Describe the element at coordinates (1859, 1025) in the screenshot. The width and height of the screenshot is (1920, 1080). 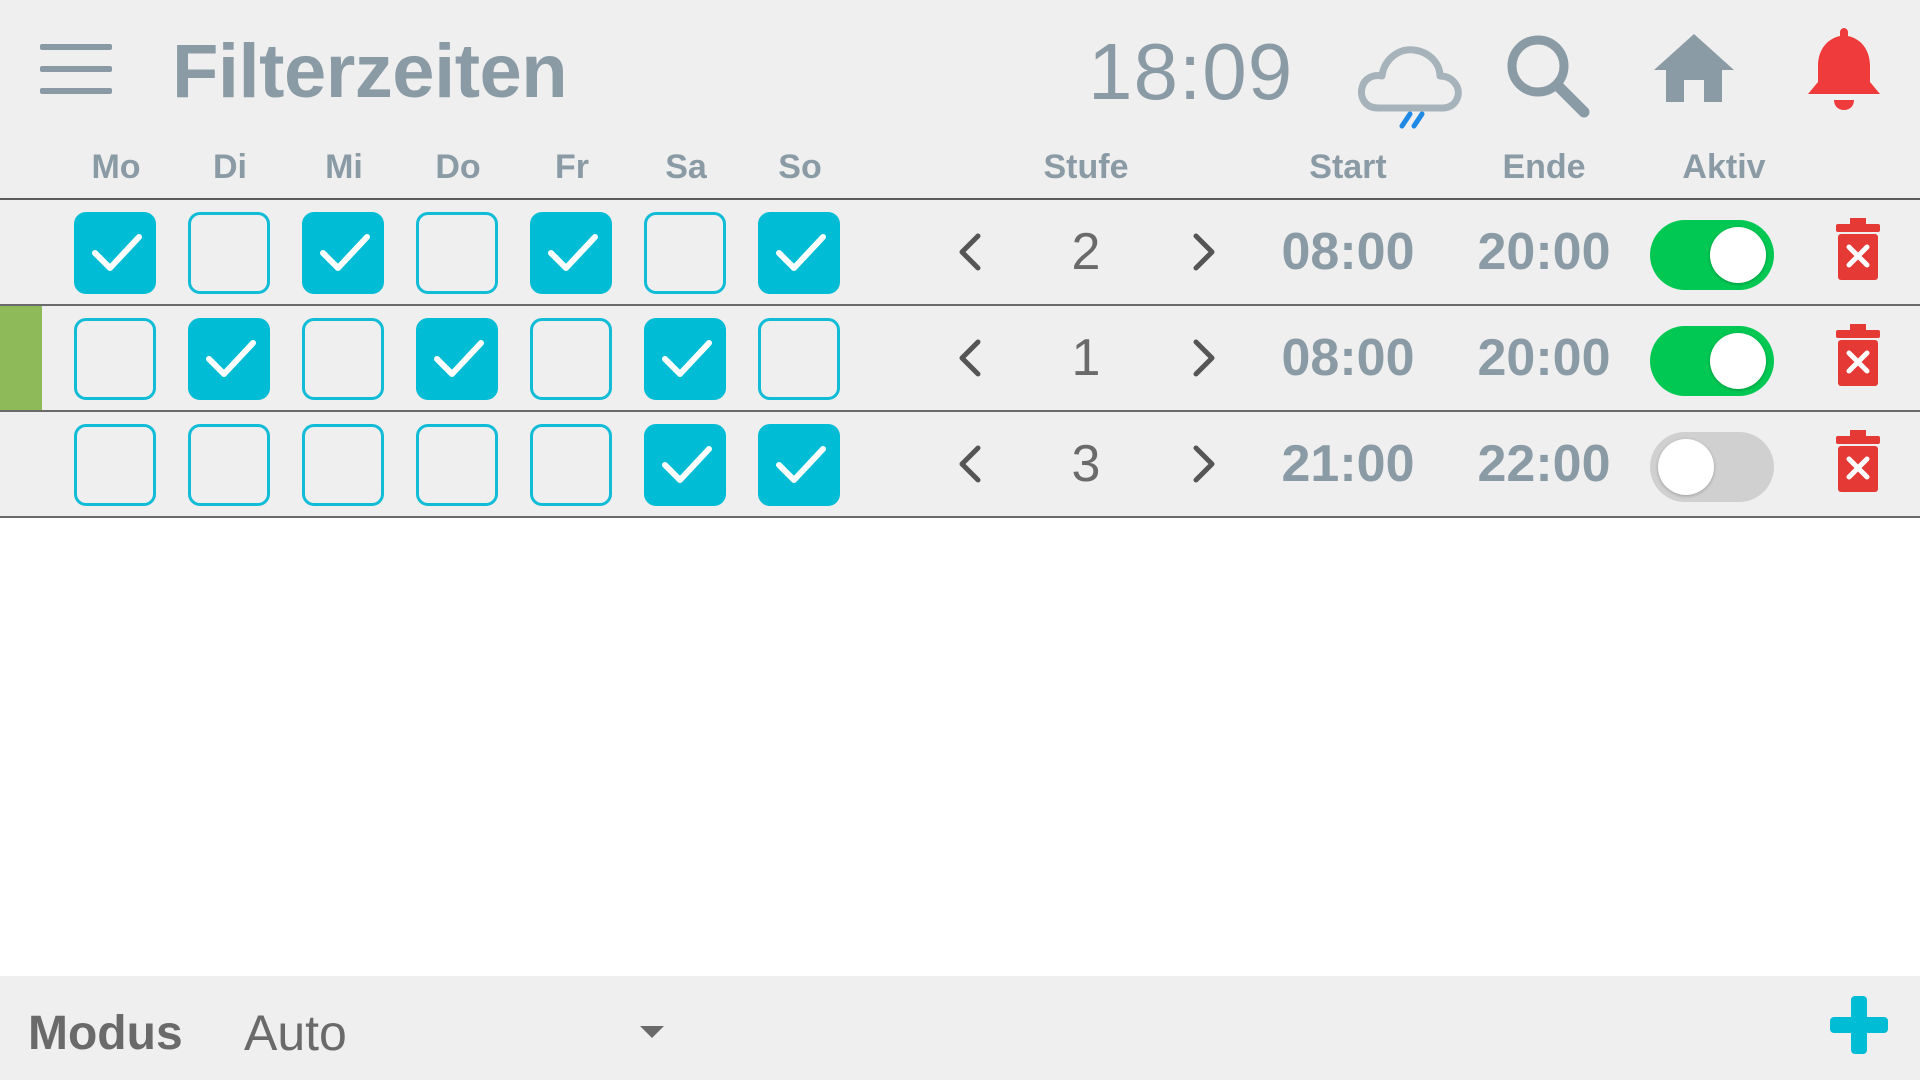
I see `add-icon` at that location.